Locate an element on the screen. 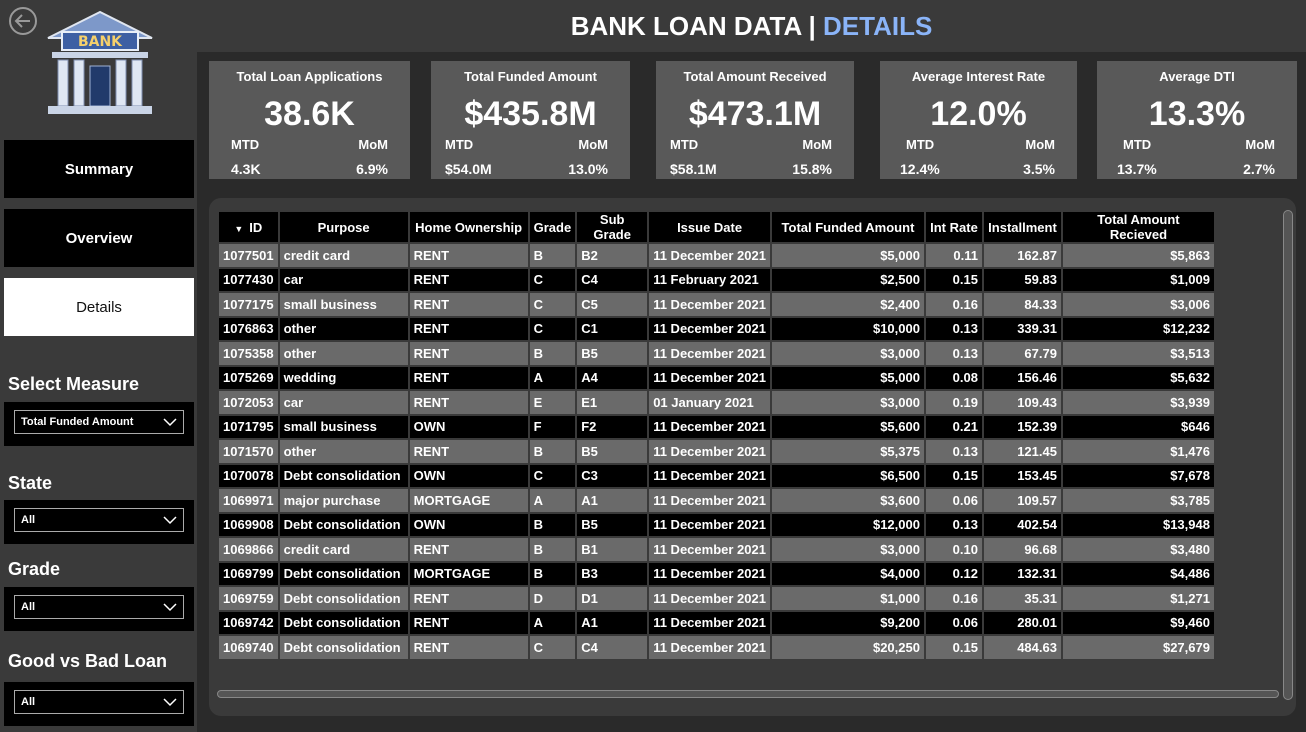 The height and width of the screenshot is (732, 1306). grade-dropdown: All is located at coordinates (99, 607).